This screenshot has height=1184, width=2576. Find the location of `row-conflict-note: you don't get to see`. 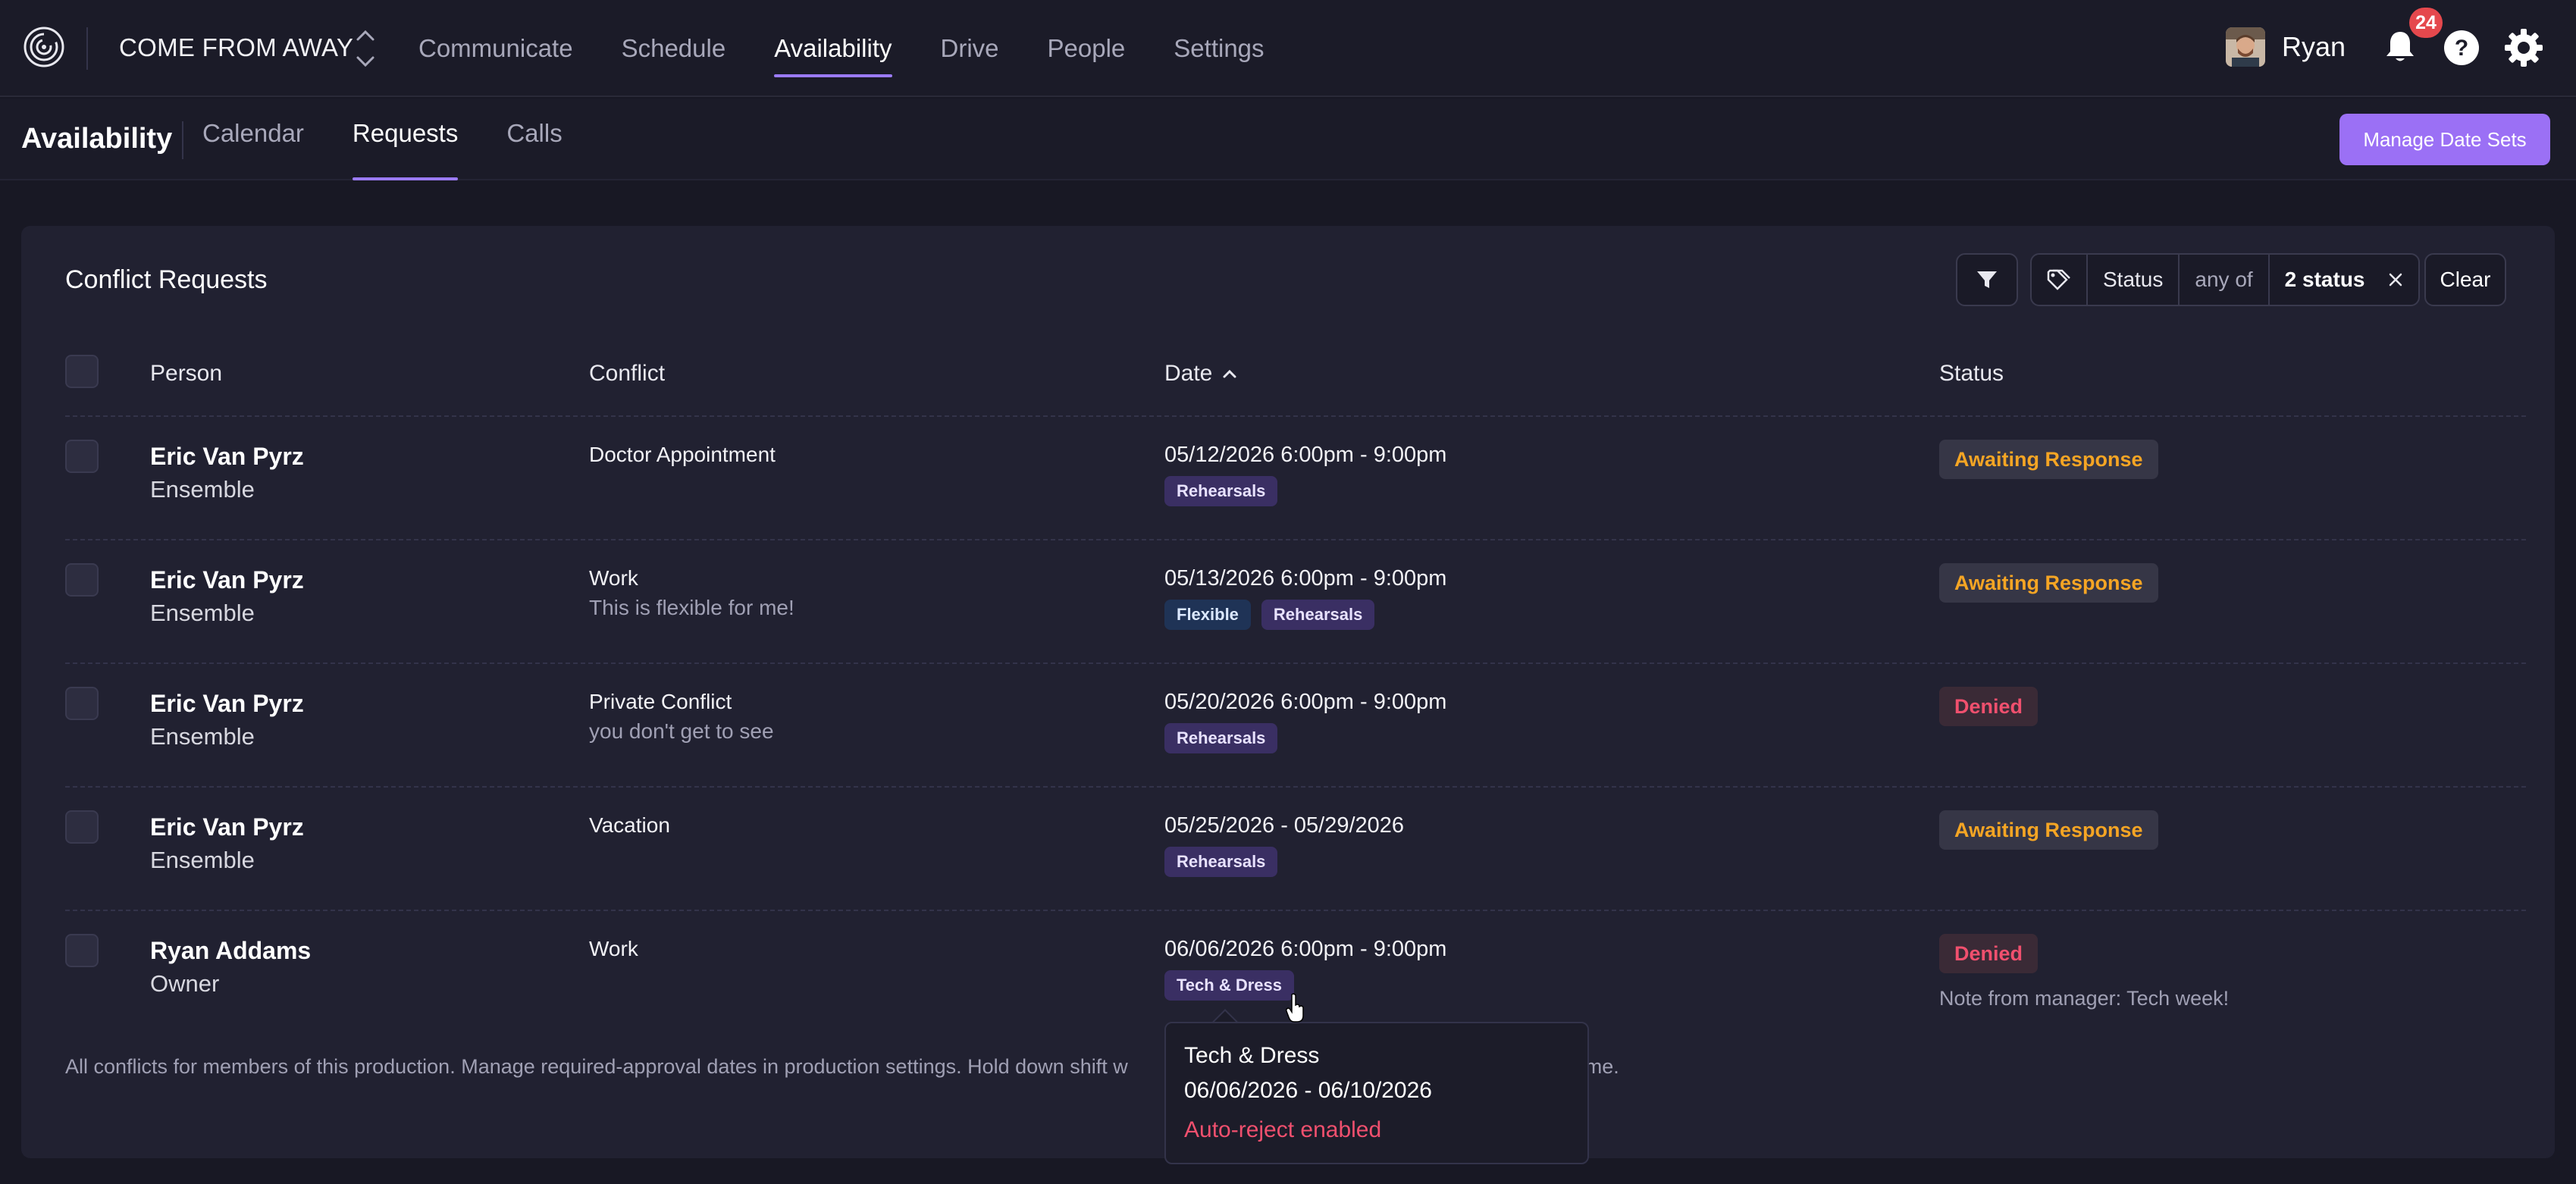

row-conflict-note: you don't get to see is located at coordinates (681, 731).